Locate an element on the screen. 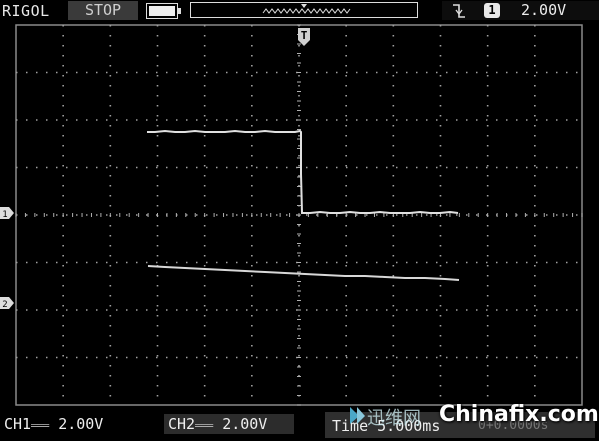 The height and width of the screenshot is (441, 599). trigger-source-badge: 1 is located at coordinates (492, 10).